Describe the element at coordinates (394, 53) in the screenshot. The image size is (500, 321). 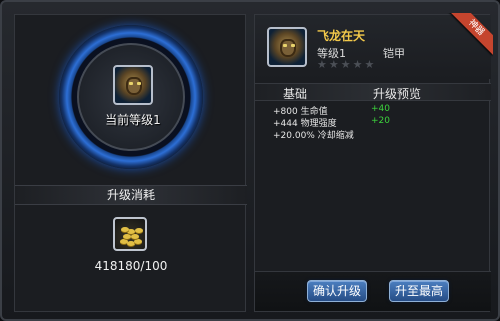
I see `item-type: 铠甲` at that location.